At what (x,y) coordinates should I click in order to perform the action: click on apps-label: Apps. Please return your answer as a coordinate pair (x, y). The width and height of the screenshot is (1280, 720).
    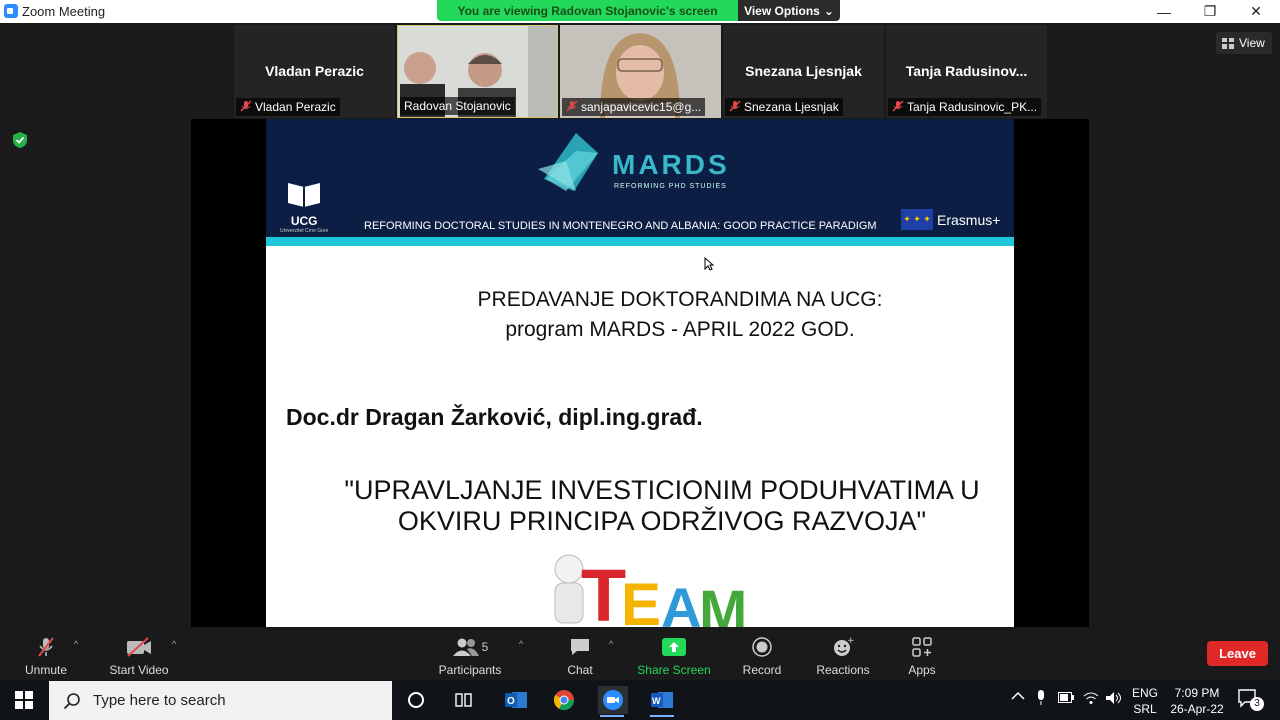
    Looking at the image, I should click on (922, 670).